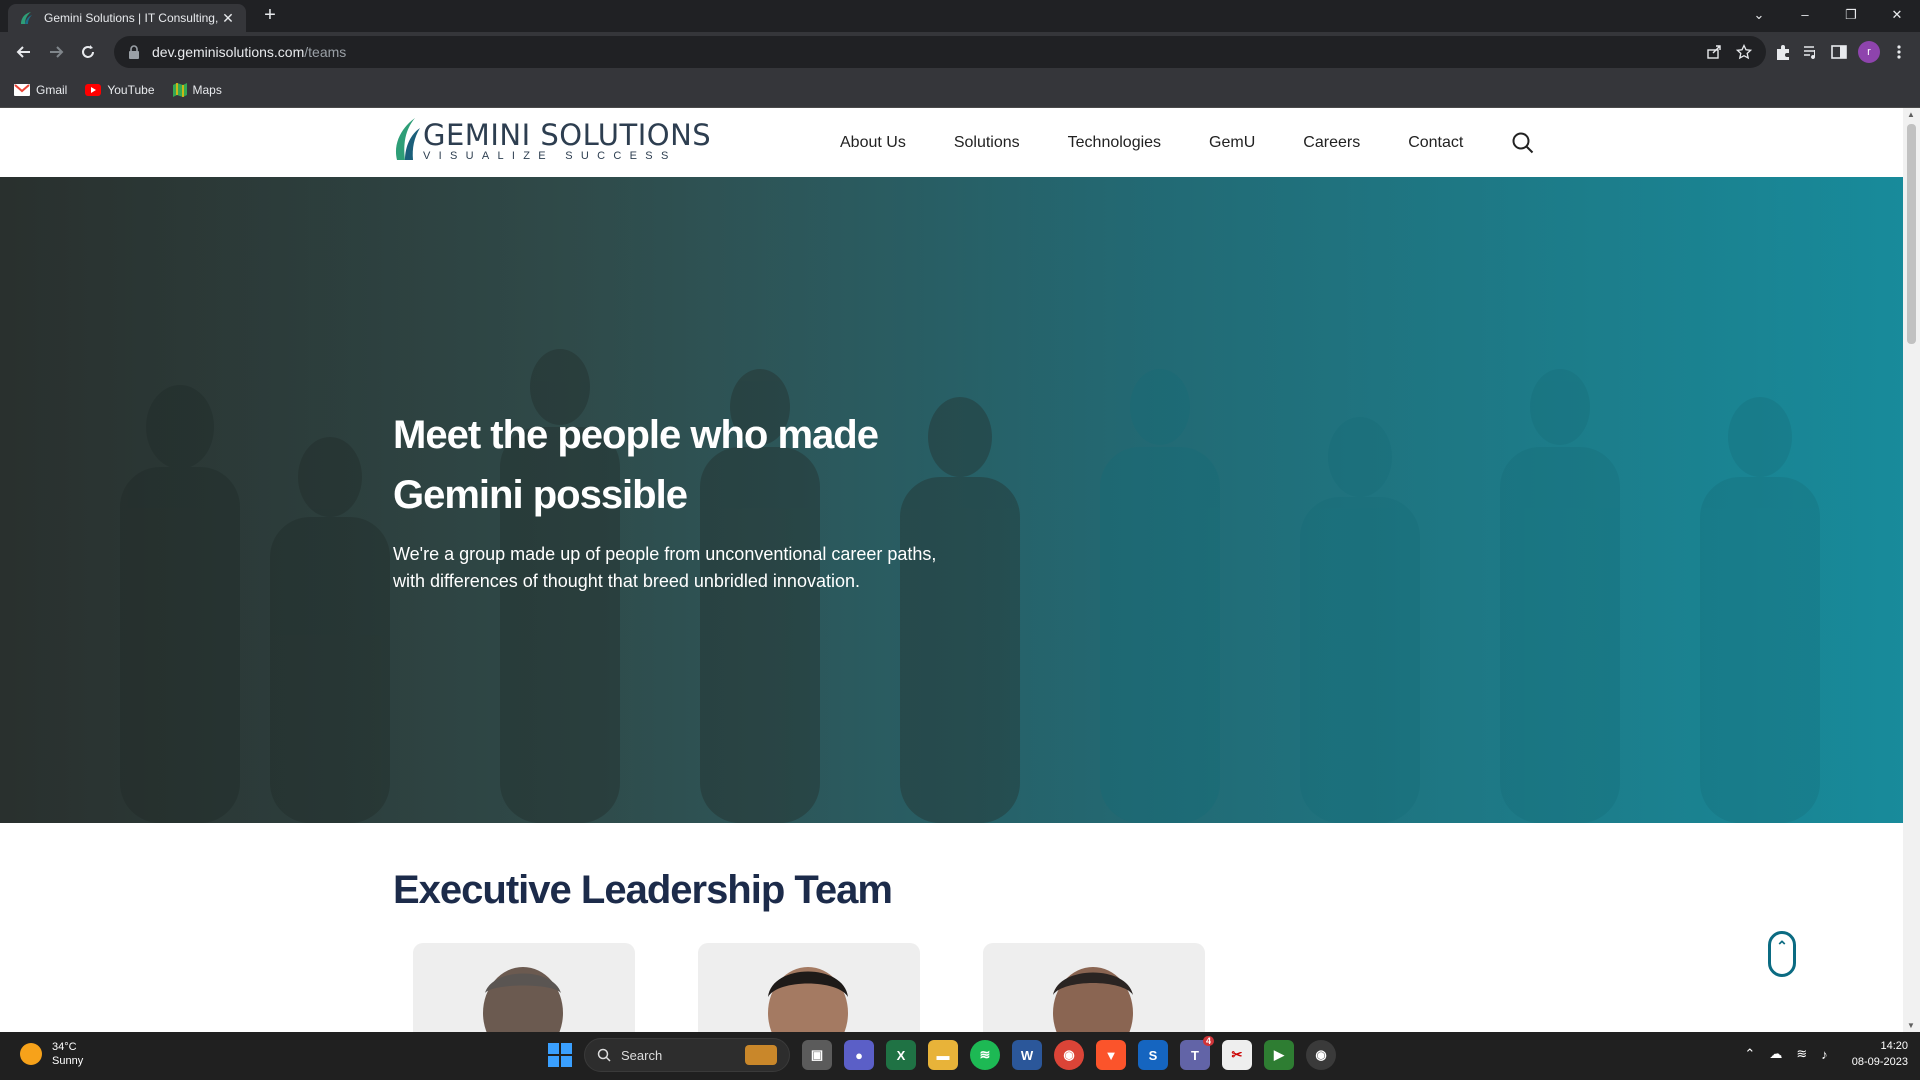 Image resolution: width=1920 pixels, height=1080 pixels. What do you see at coordinates (643, 890) in the screenshot?
I see `section-title: Executive Leadership Team` at bounding box center [643, 890].